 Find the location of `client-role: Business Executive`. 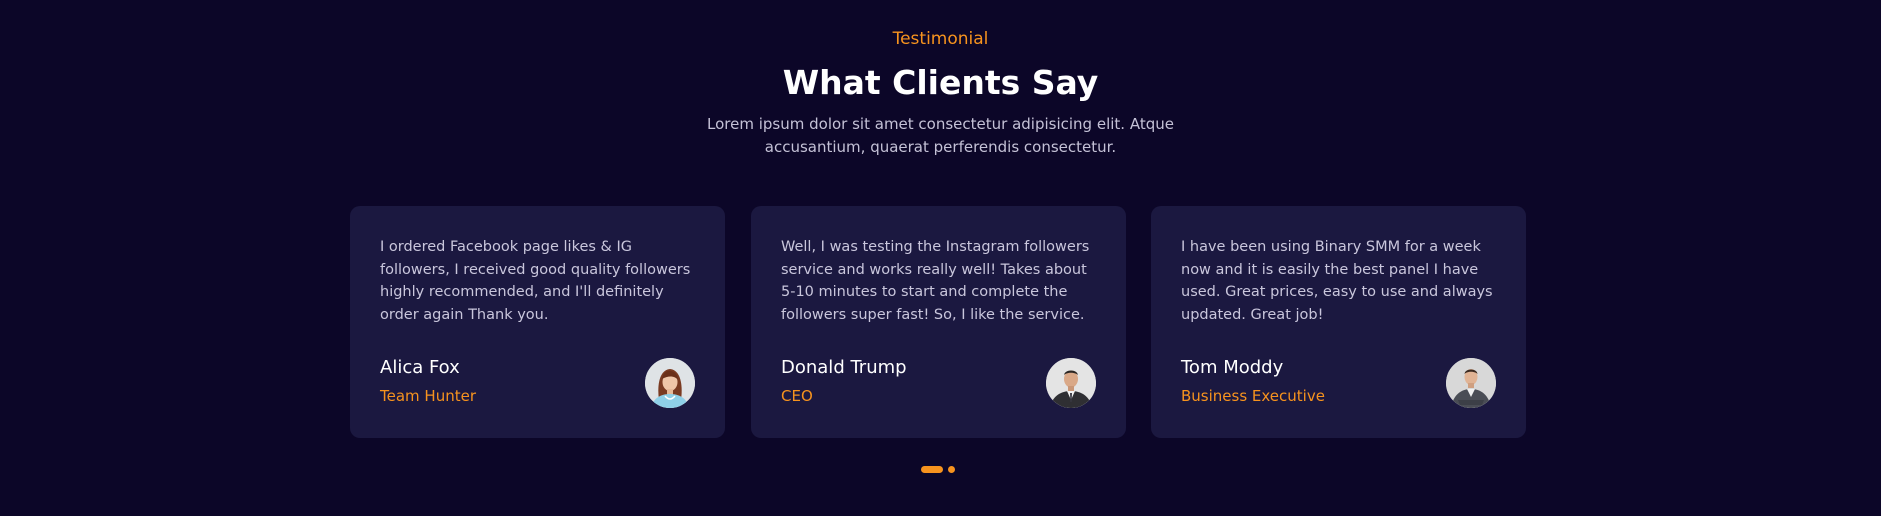

client-role: Business Executive is located at coordinates (1253, 396).